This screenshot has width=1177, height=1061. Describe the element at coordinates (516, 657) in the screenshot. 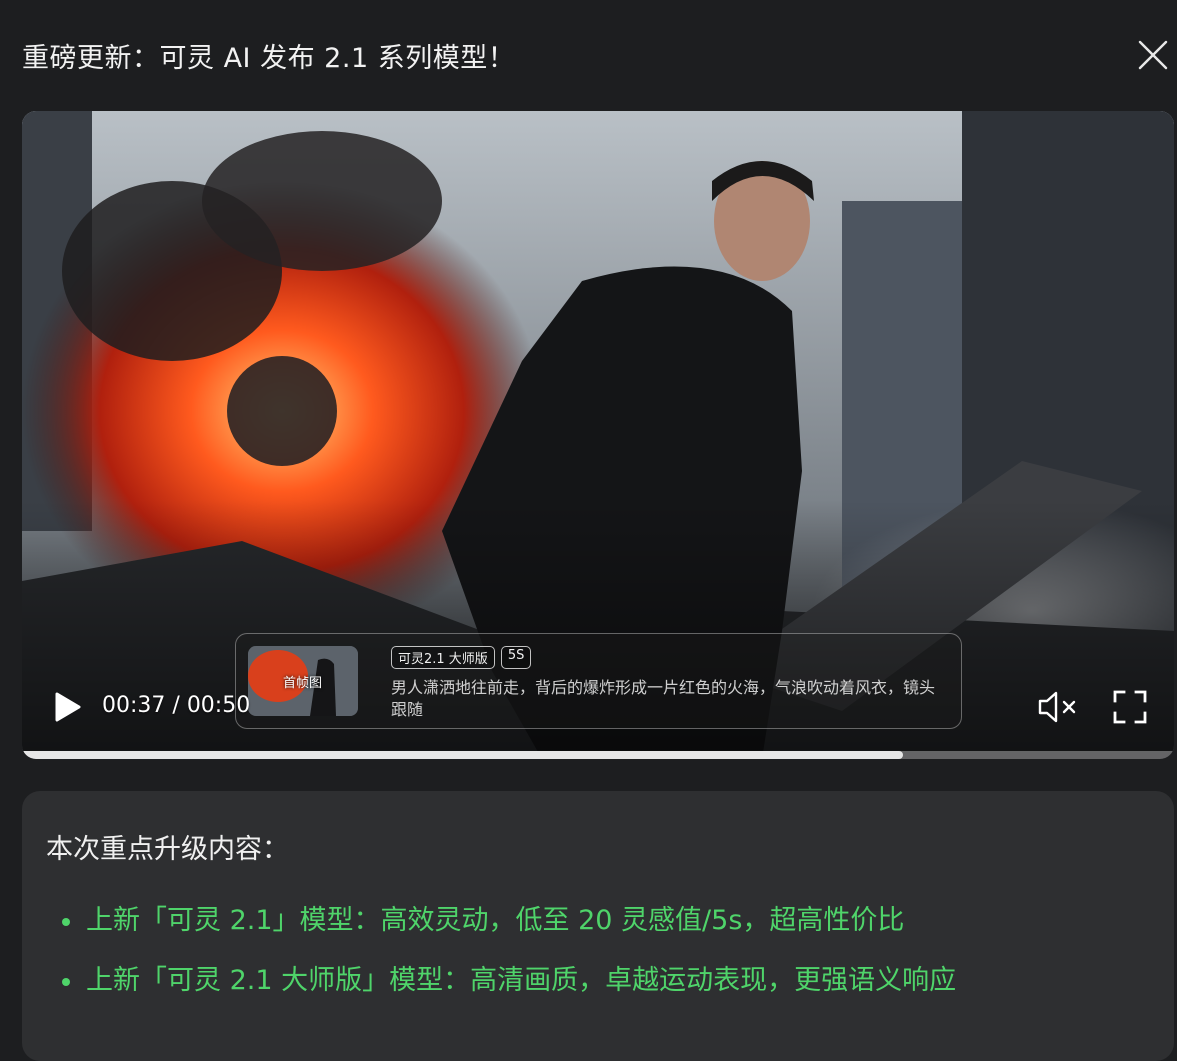

I see `duration-badge: 5S` at that location.